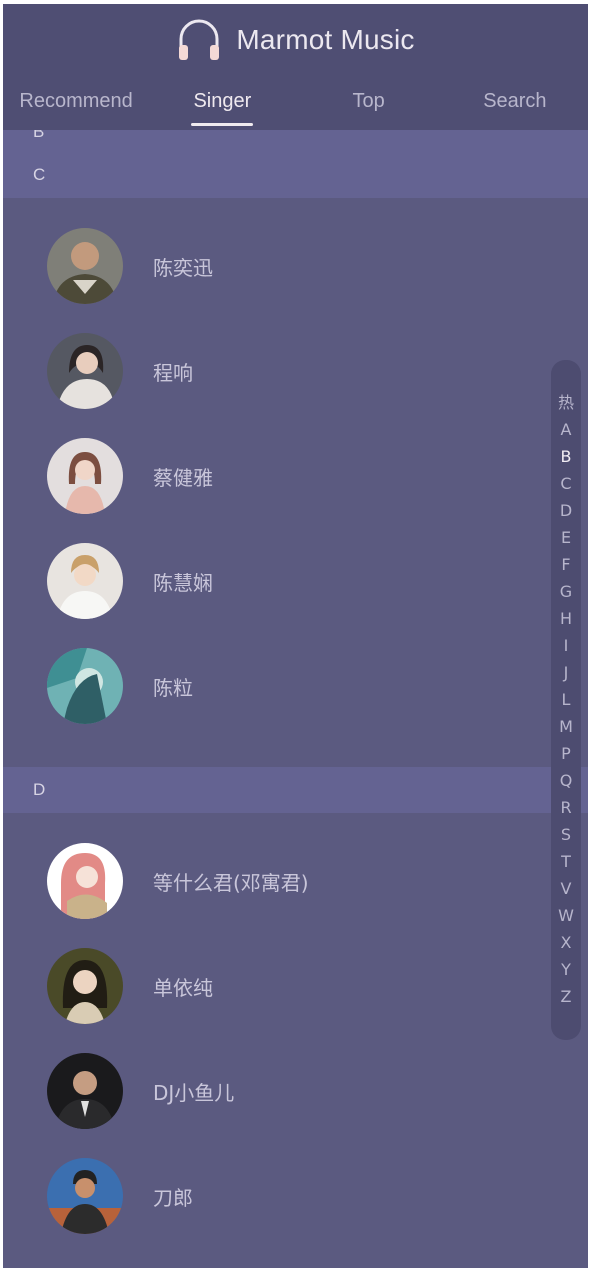  What do you see at coordinates (566, 726) in the screenshot?
I see `index-letter: M` at bounding box center [566, 726].